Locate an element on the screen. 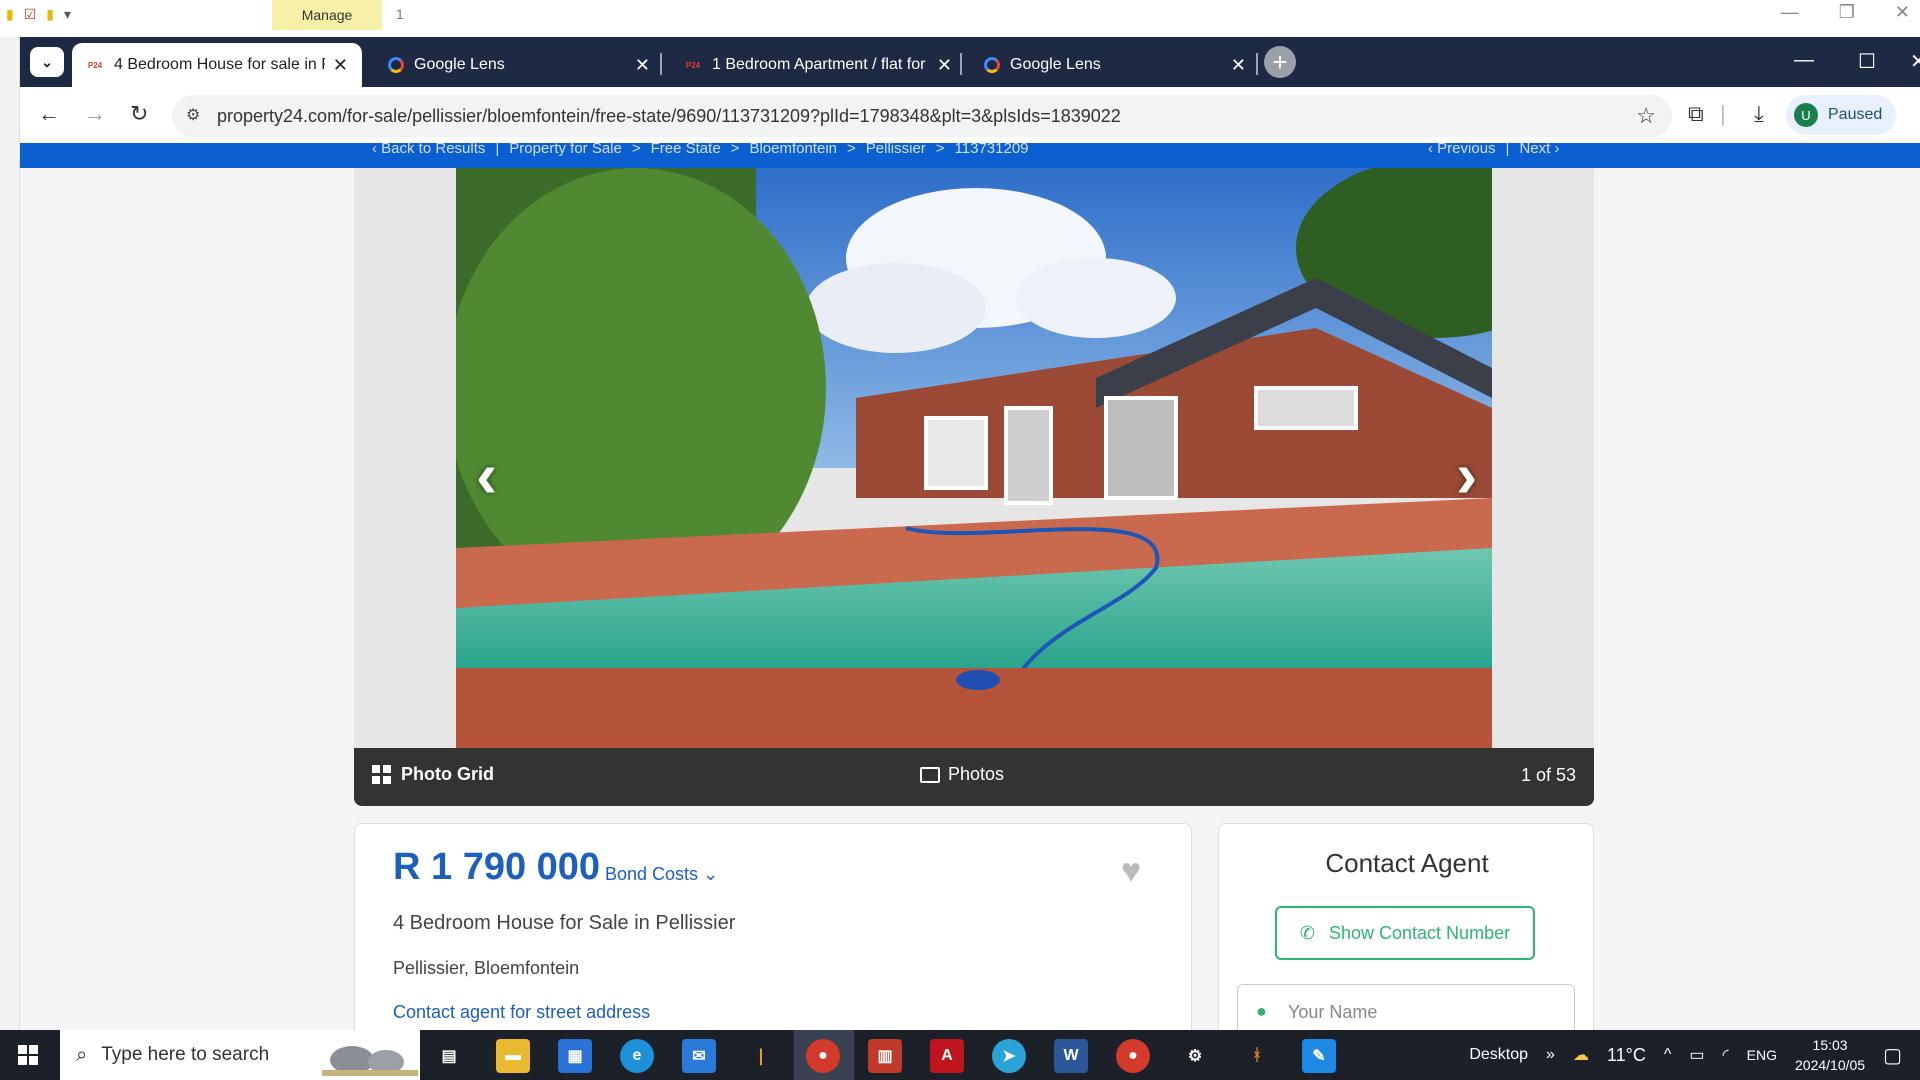  desktop-toolbar-label: Desktop is located at coordinates (1498, 1055).